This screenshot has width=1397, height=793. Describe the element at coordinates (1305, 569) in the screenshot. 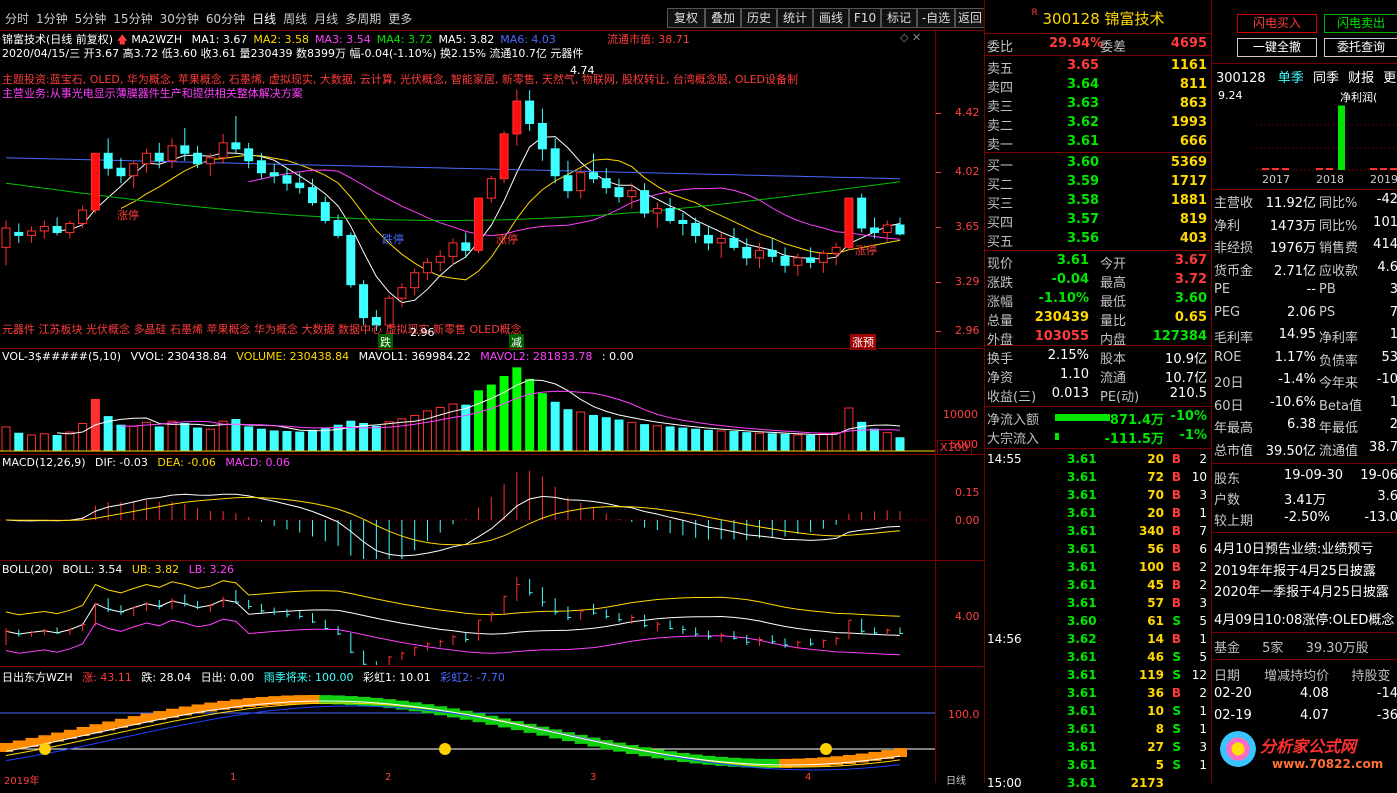

I see `news-item-1: 2019年年报于4月25日披露` at that location.